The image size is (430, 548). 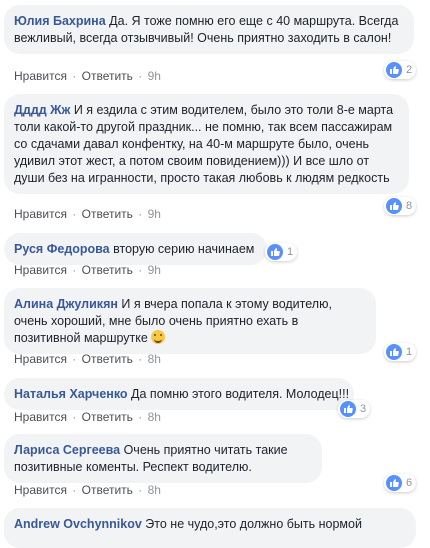 I want to click on smile-emoji-icon, so click(x=158, y=337).